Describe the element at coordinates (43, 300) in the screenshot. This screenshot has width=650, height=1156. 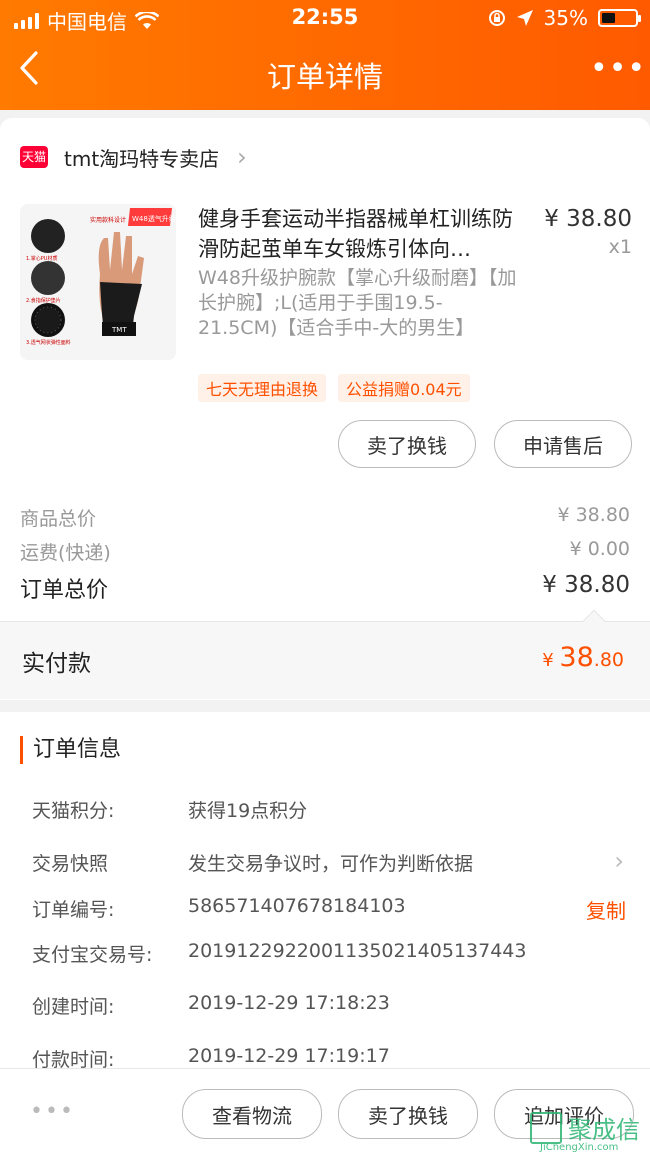
I see `image-label-2: 2.食指保护垫片` at that location.